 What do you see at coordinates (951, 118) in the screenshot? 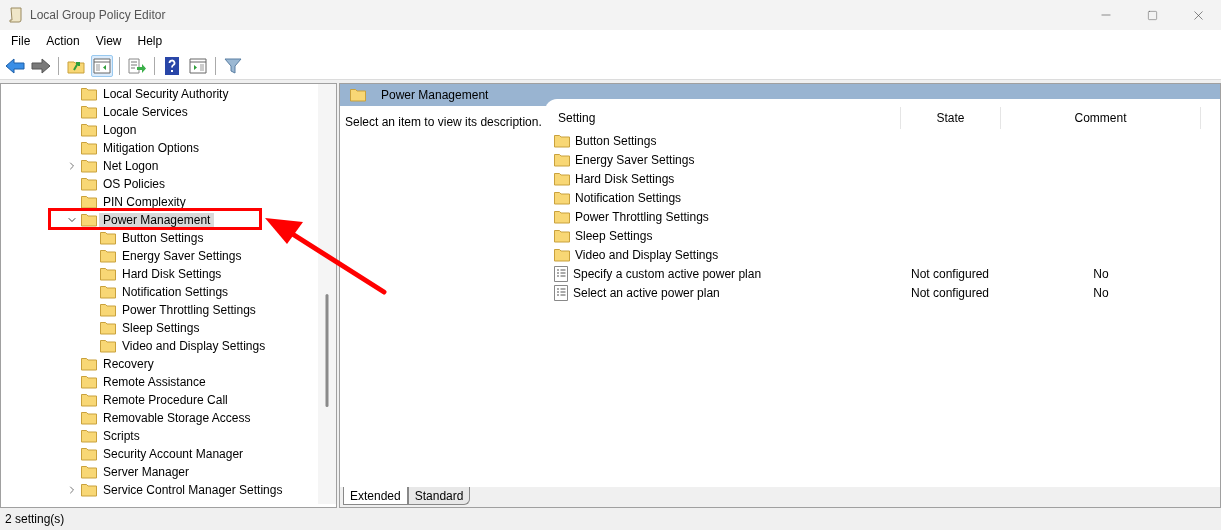
I see `column-header: State` at bounding box center [951, 118].